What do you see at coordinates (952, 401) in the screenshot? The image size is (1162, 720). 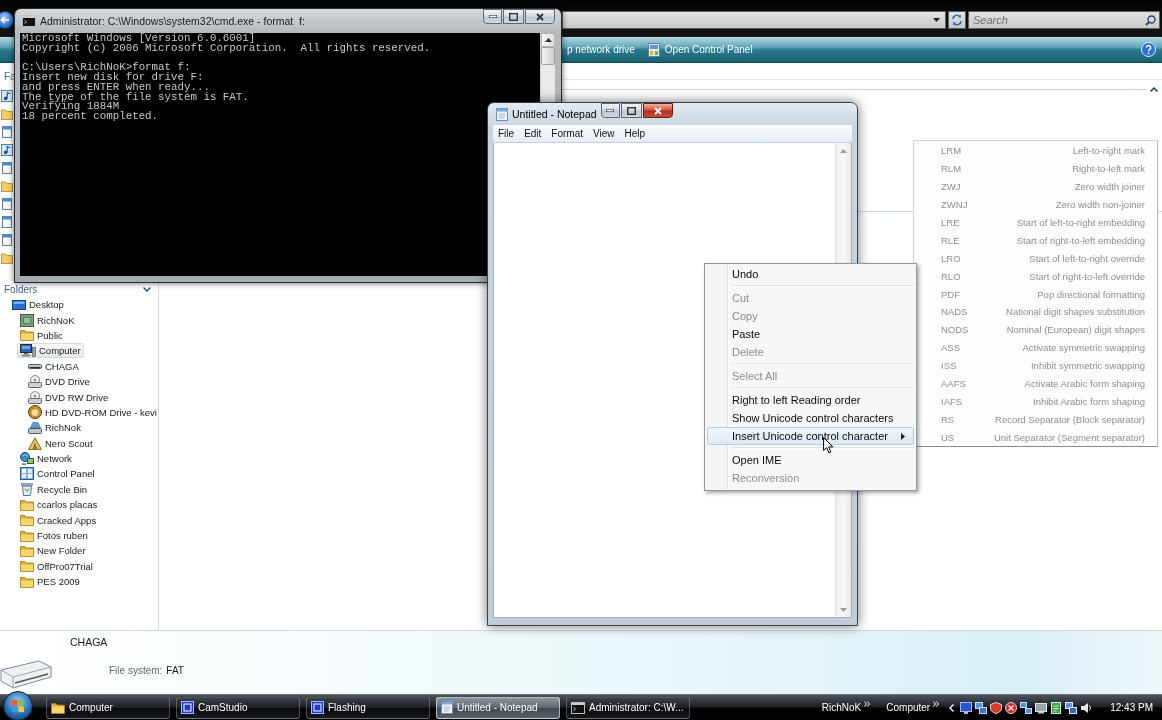 I see `menu-item-code: IAFS` at bounding box center [952, 401].